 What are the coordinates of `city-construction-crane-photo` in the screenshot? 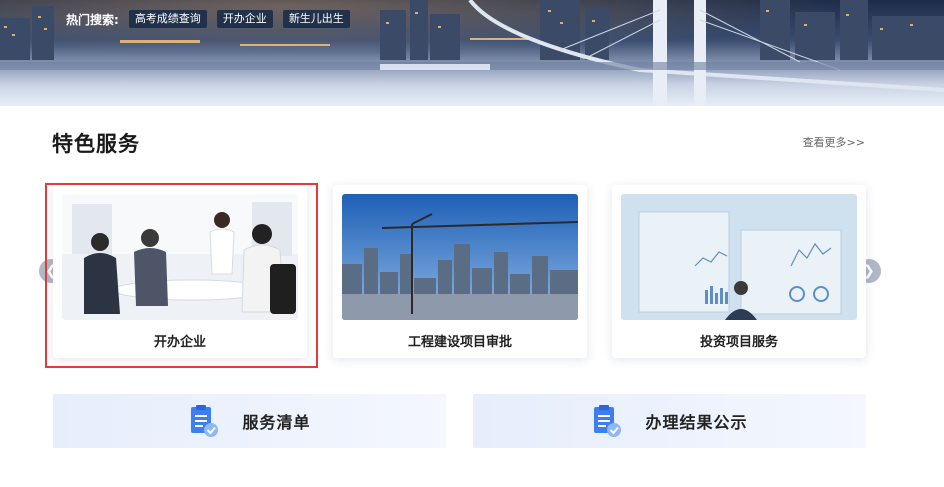 It's located at (460, 257).